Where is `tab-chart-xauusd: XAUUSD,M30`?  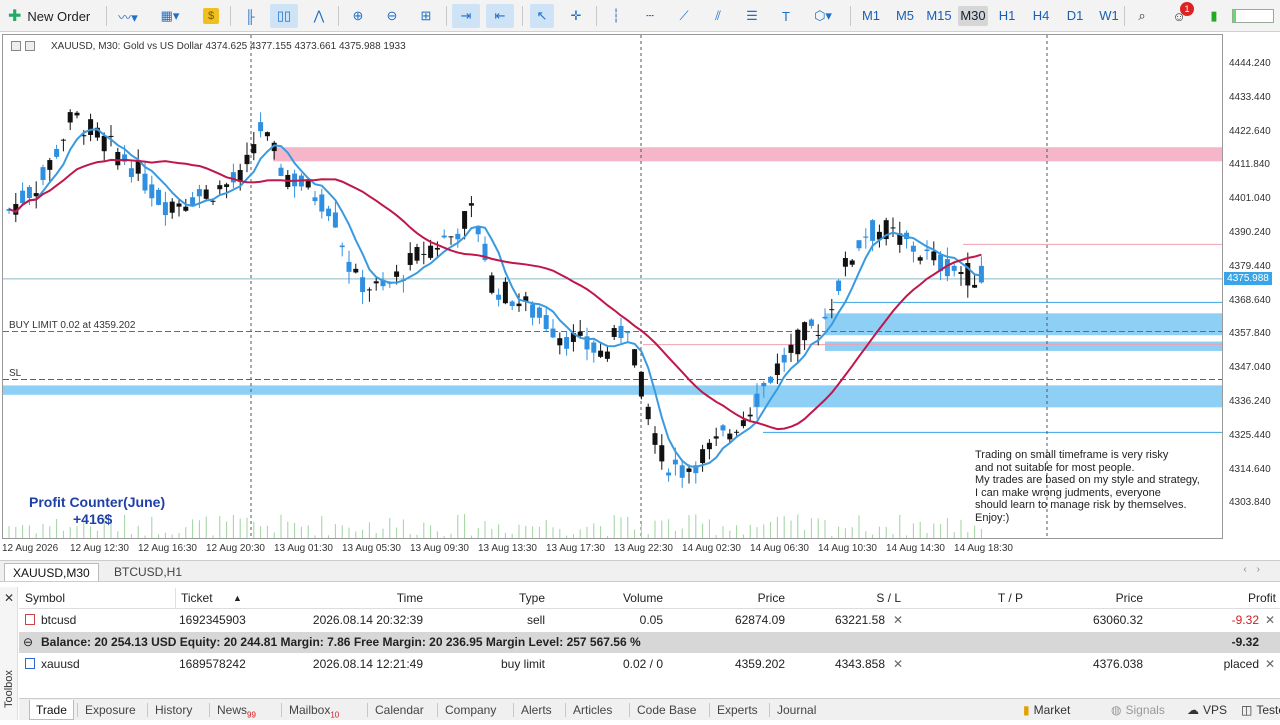
tab-chart-xauusd: XAUUSD,M30 is located at coordinates (51, 572).